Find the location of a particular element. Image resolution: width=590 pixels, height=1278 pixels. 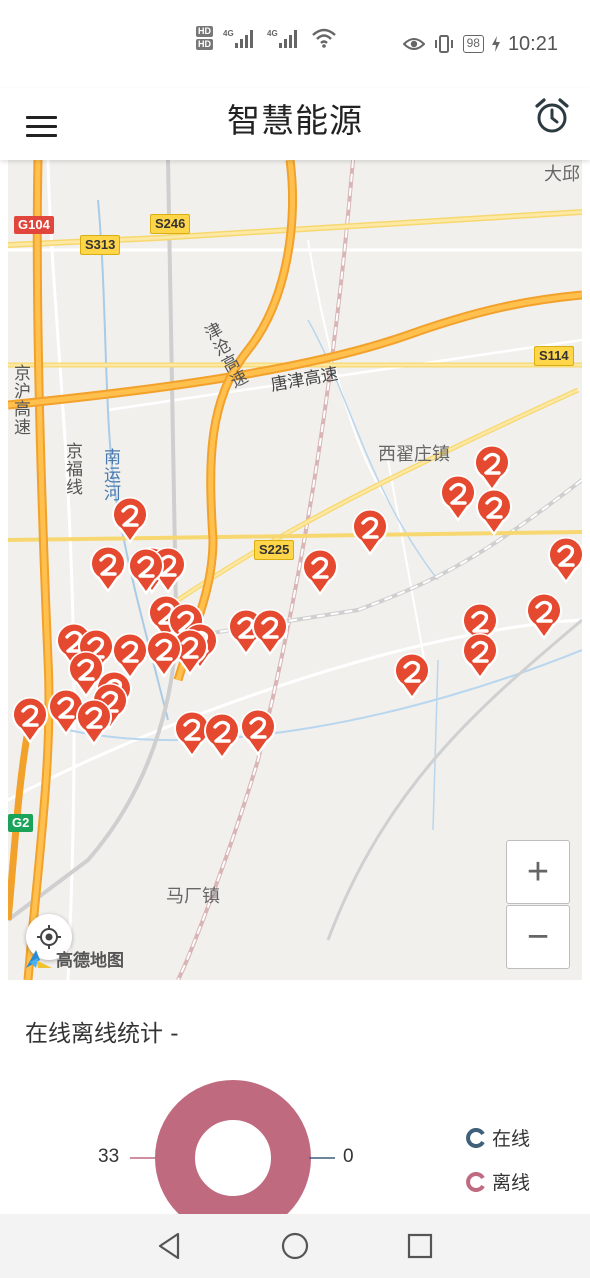

wifi-icon is located at coordinates (324, 38).